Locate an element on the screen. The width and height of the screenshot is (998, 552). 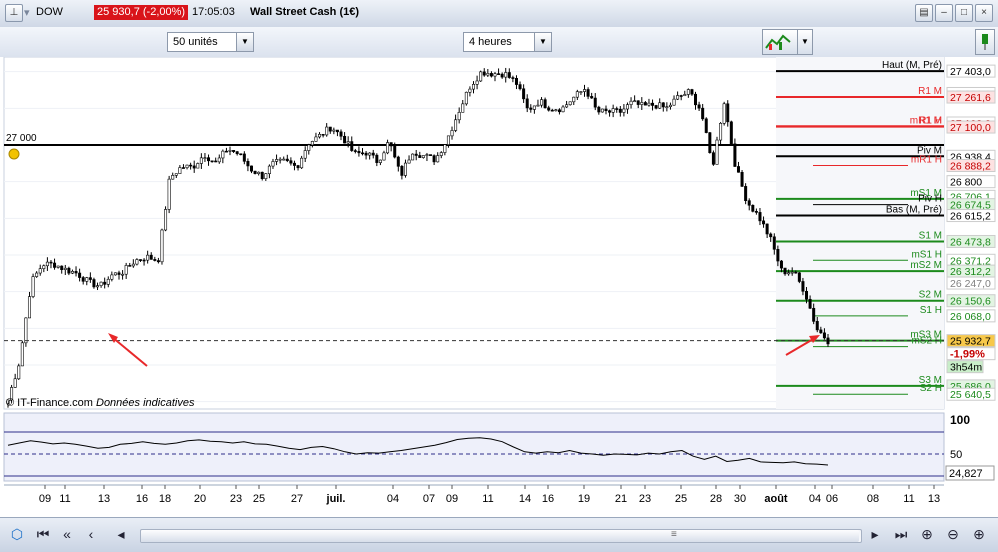
pivot-label: mS1 H is located at coordinates (926, 254).